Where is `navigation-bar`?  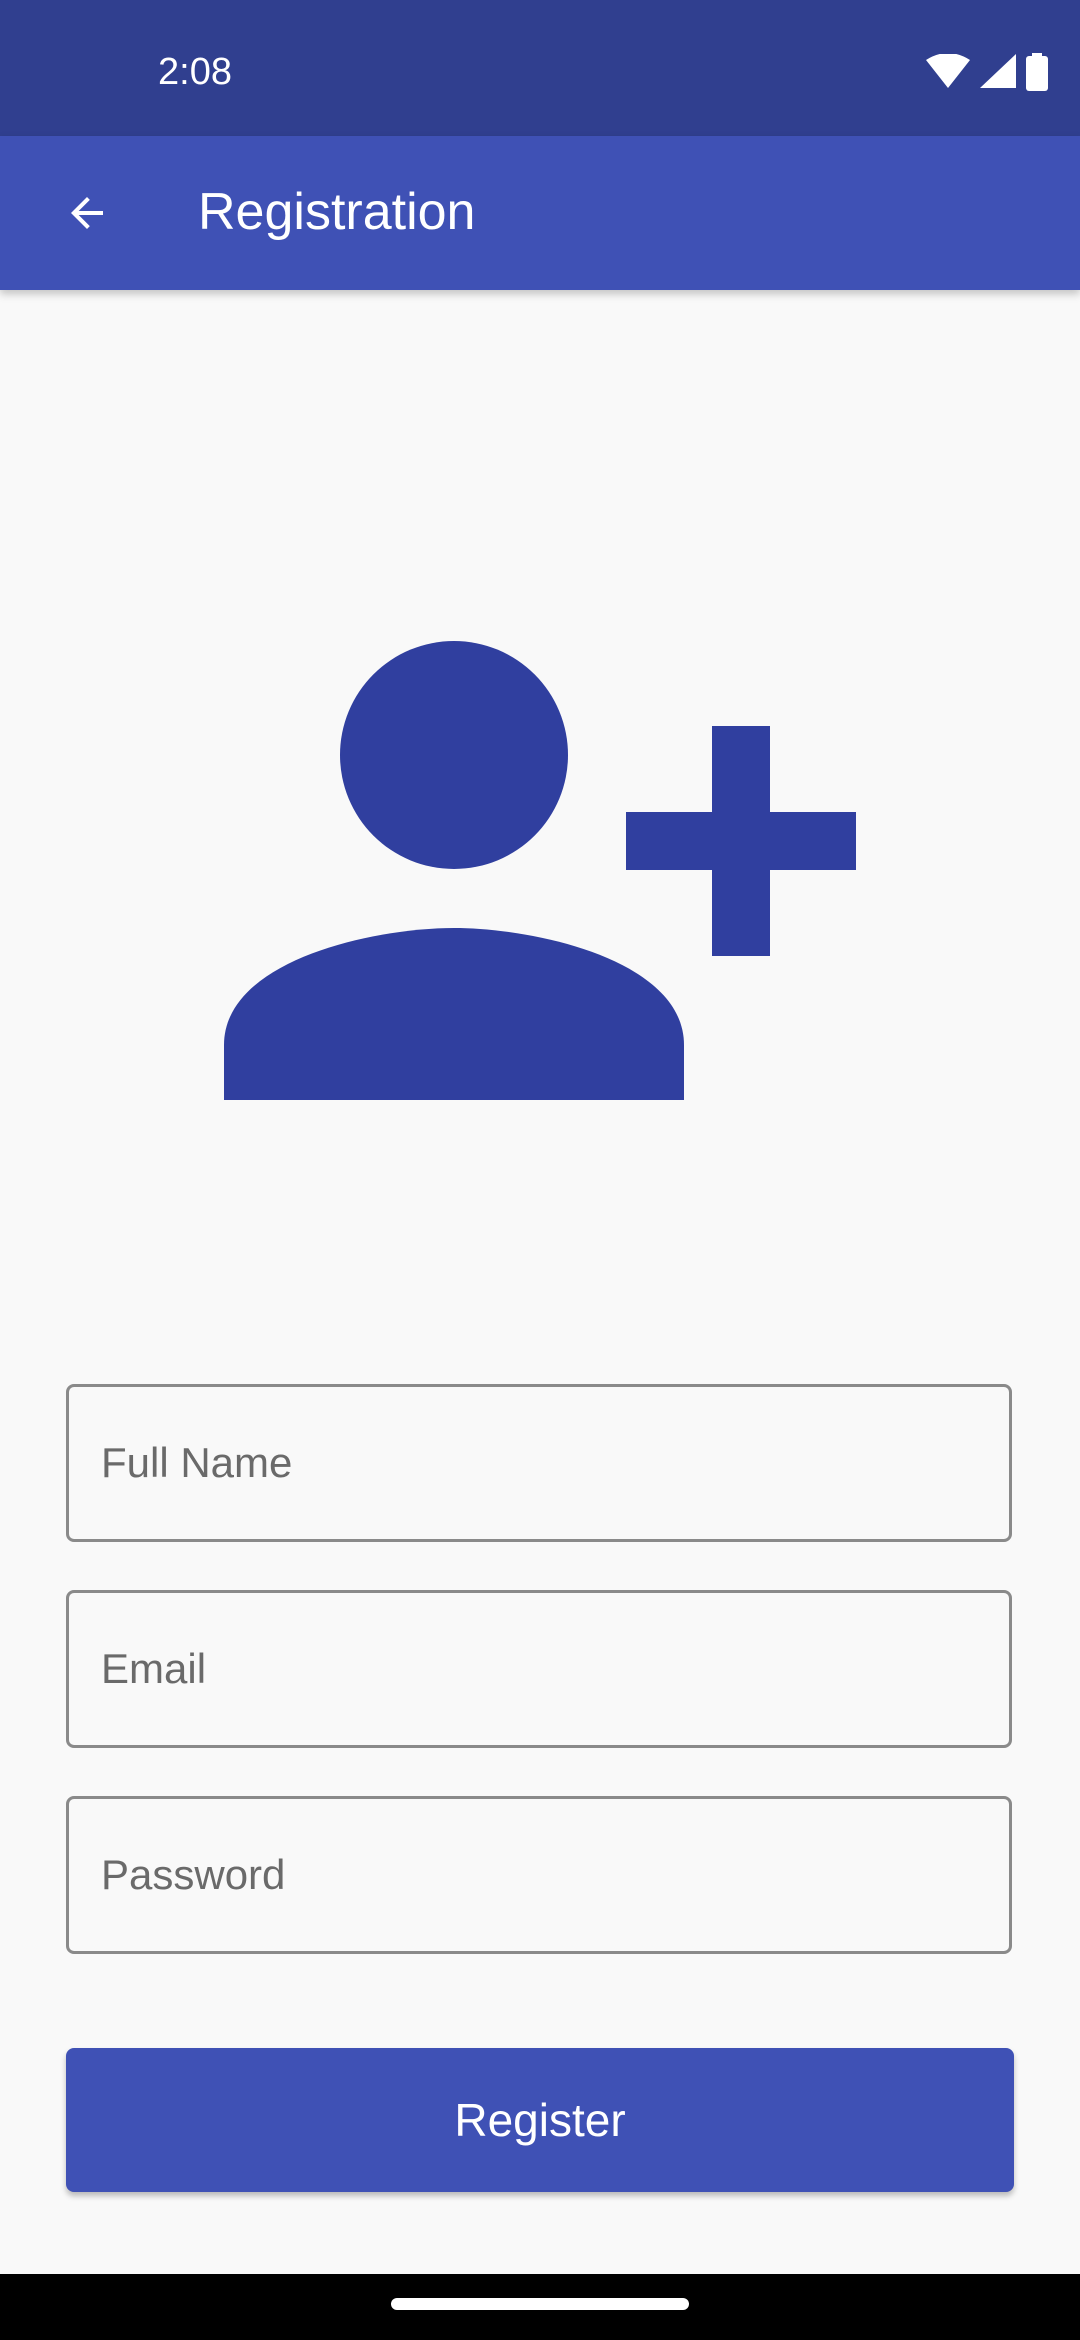
navigation-bar is located at coordinates (540, 2307).